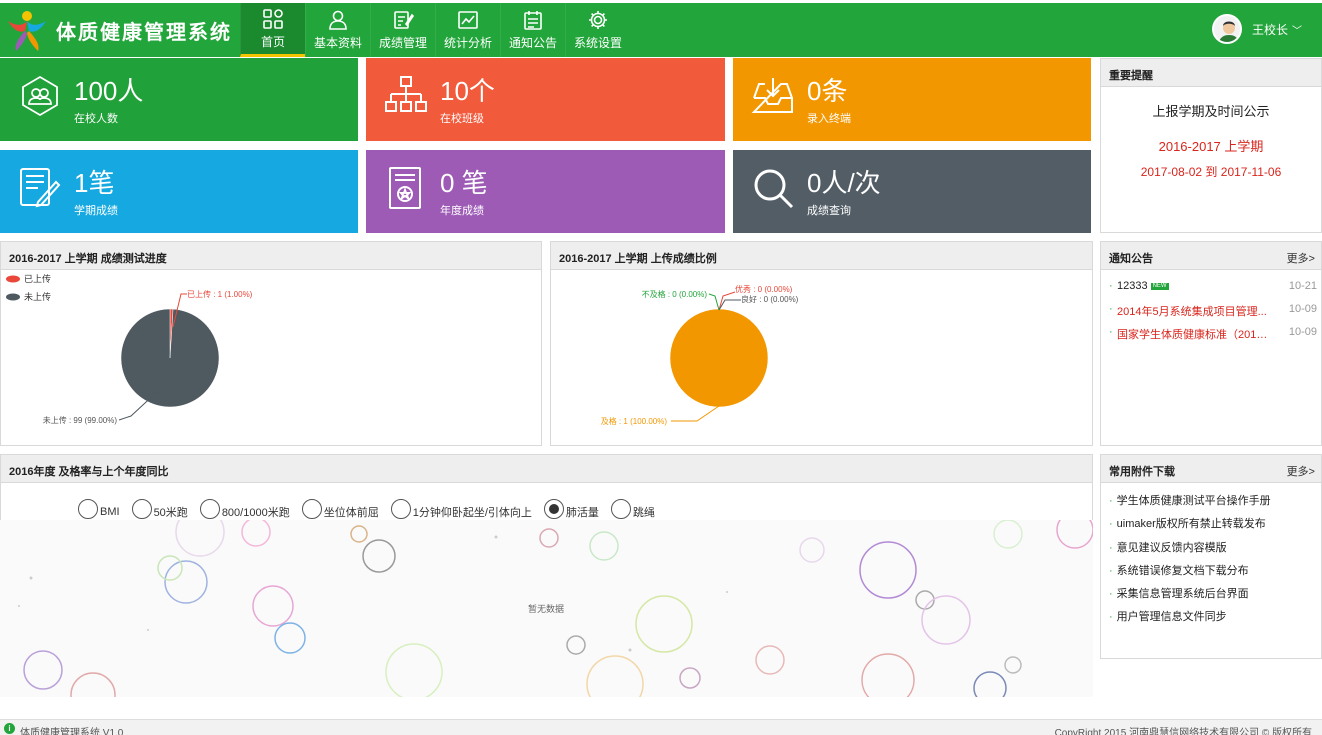  What do you see at coordinates (337, 30) in the screenshot?
I see `nav-basic-info: 基本资料` at bounding box center [337, 30].